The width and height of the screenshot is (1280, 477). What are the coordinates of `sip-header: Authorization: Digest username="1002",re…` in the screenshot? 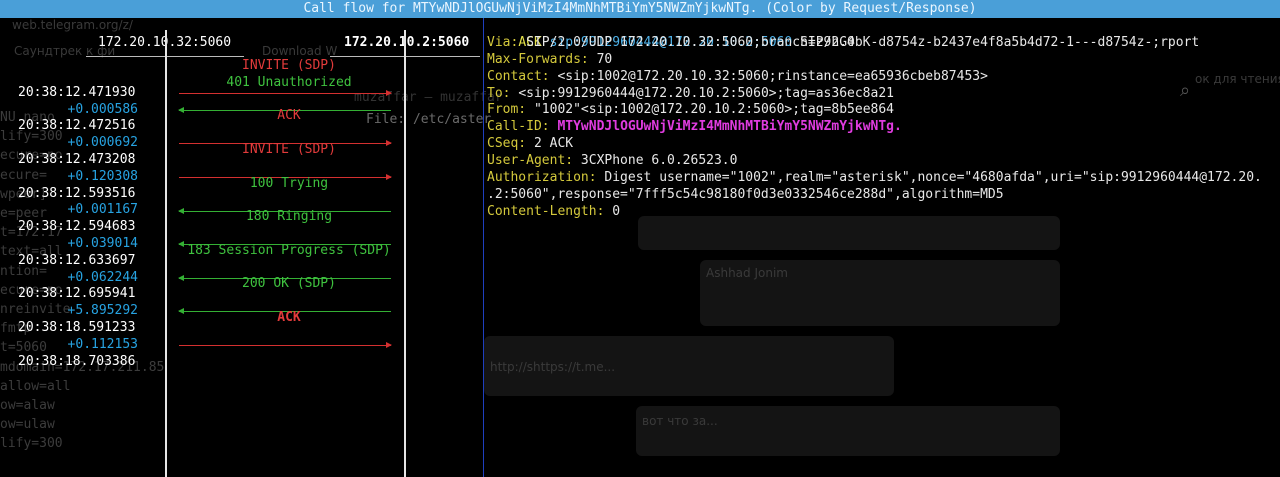 It's located at (882, 178).